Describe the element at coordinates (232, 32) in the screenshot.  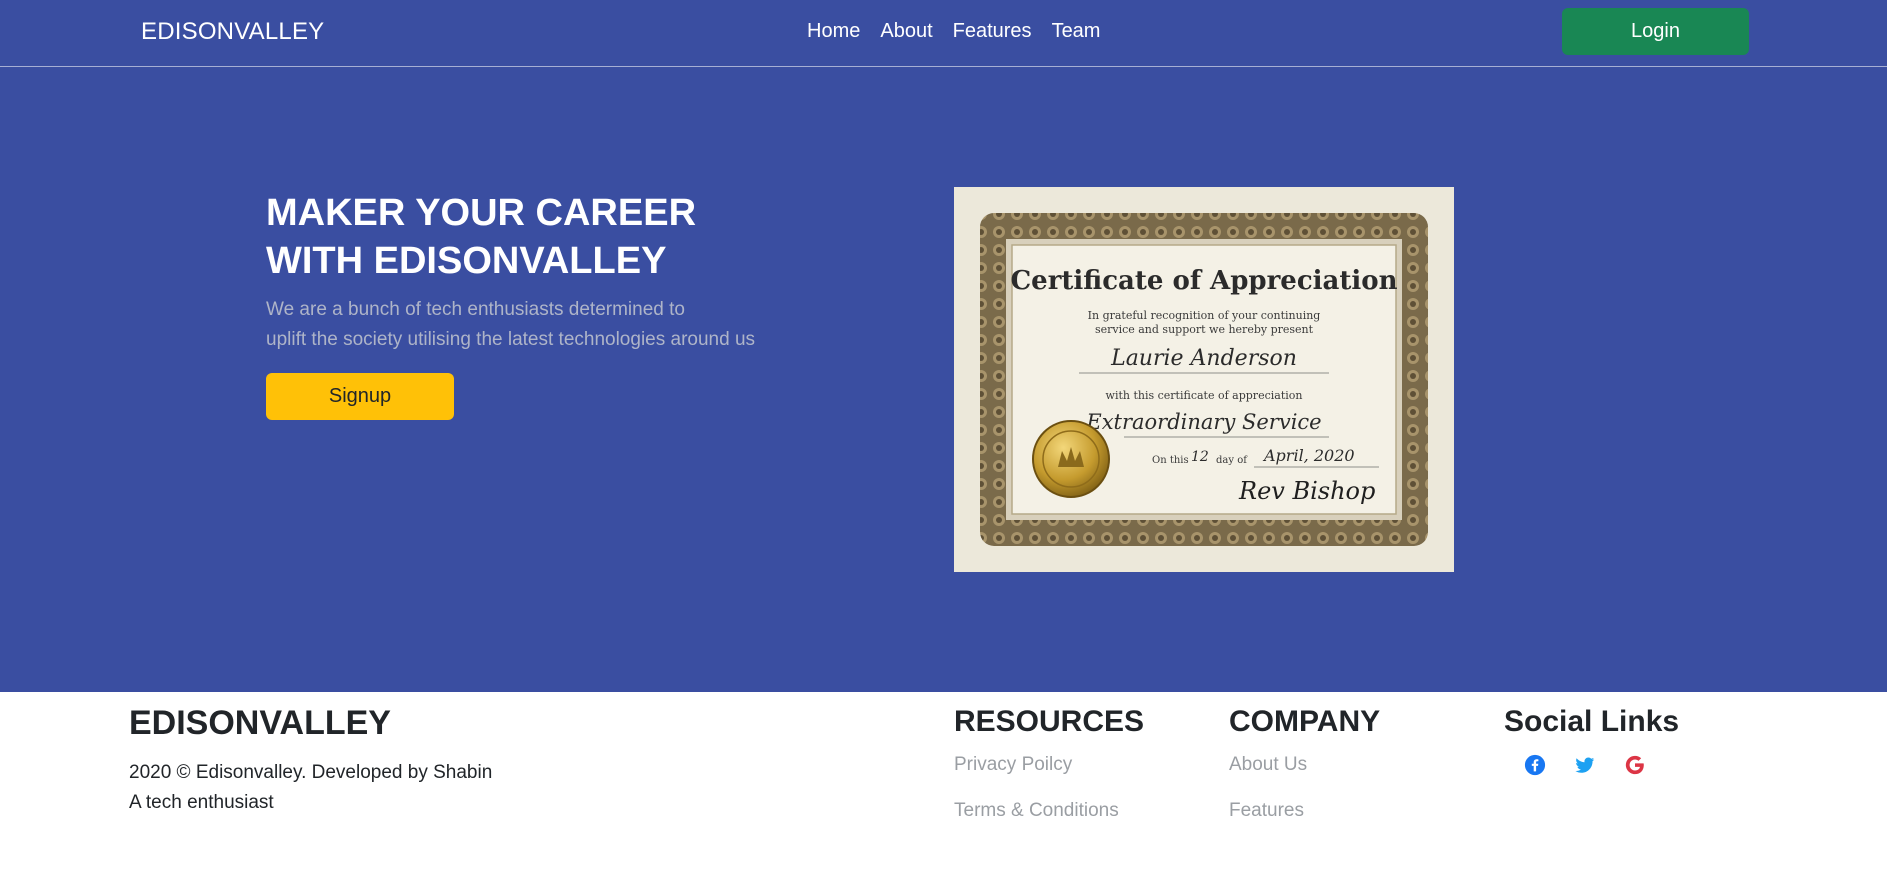
I see `brand-logo: EDISONVALLEY` at that location.